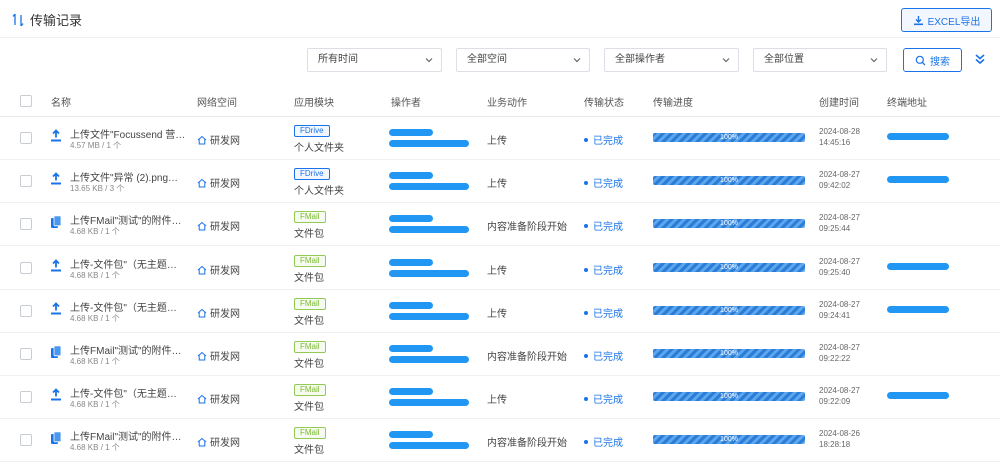  Describe the element at coordinates (97, 188) in the screenshot. I see `file-size: 13.65 KB / 3 个` at that location.